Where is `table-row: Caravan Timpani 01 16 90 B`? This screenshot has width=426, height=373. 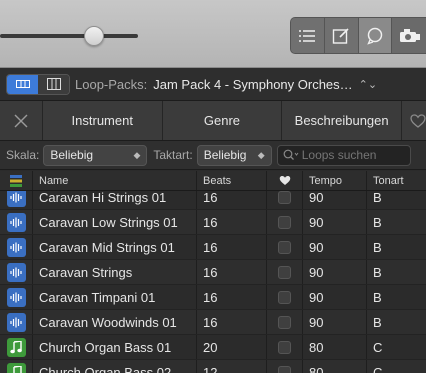 table-row: Caravan Timpani 01 16 90 B is located at coordinates (213, 297).